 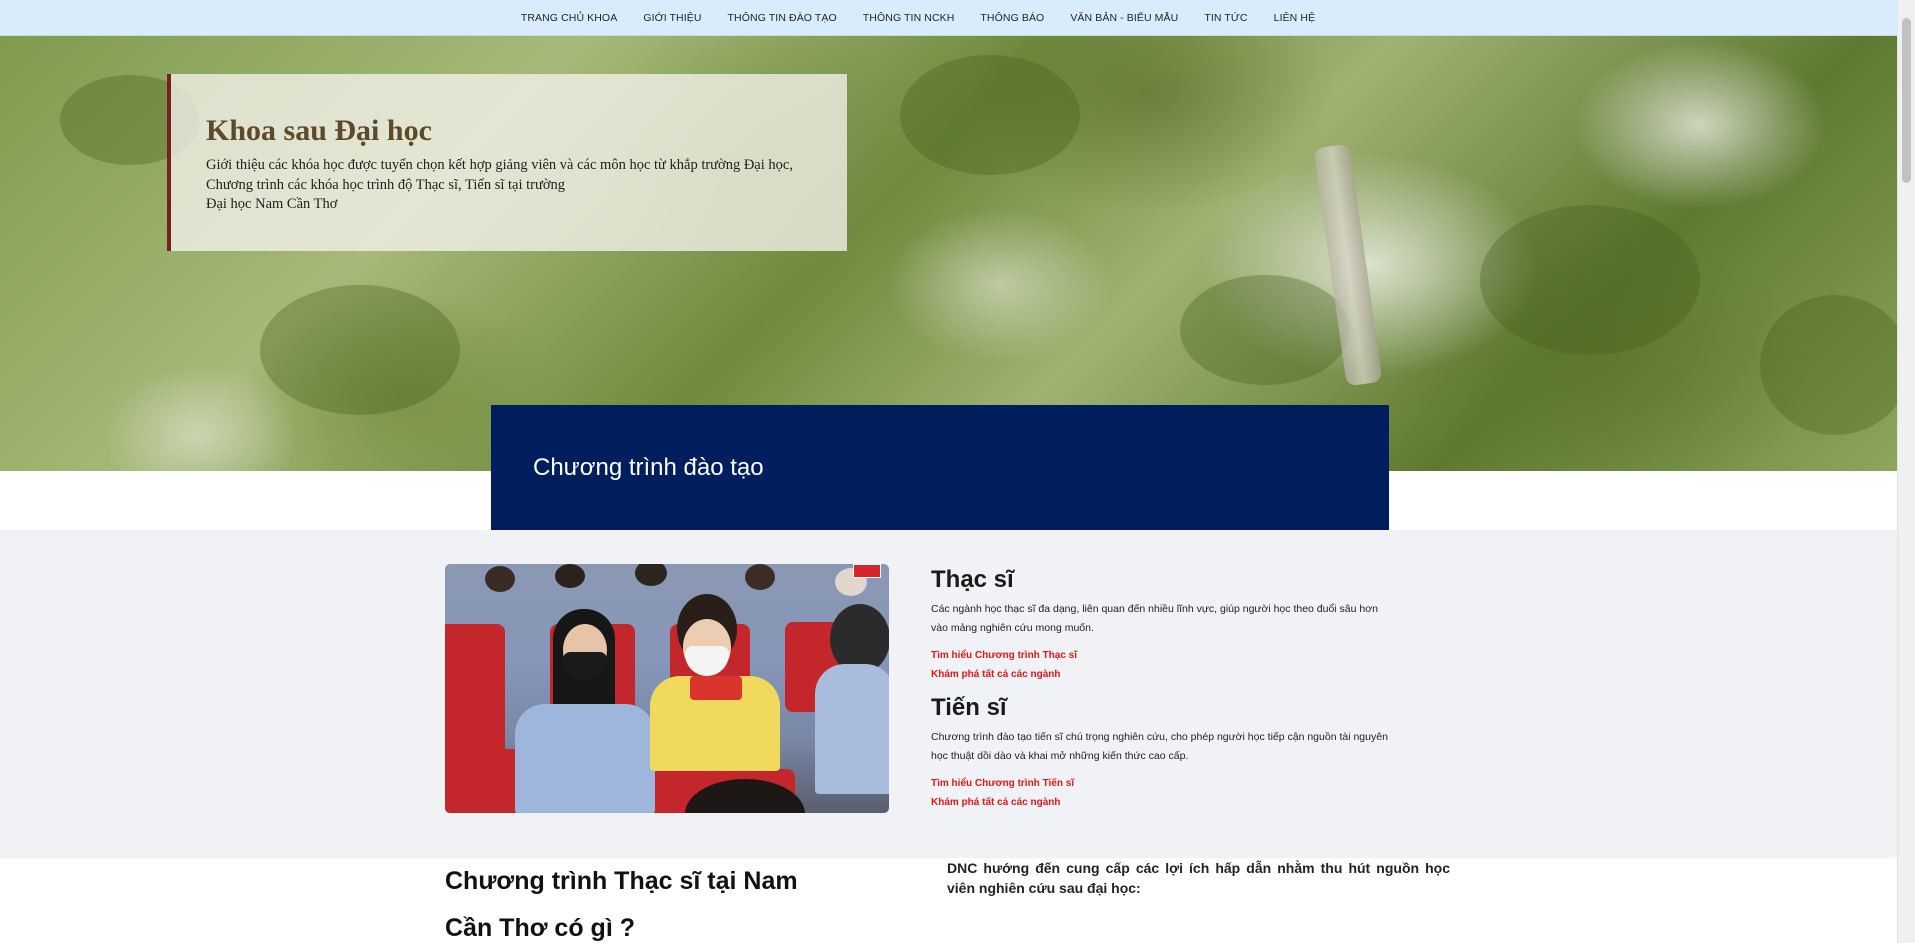 I want to click on programs-banner-title: Chương trình đào tạo, so click(x=648, y=467).